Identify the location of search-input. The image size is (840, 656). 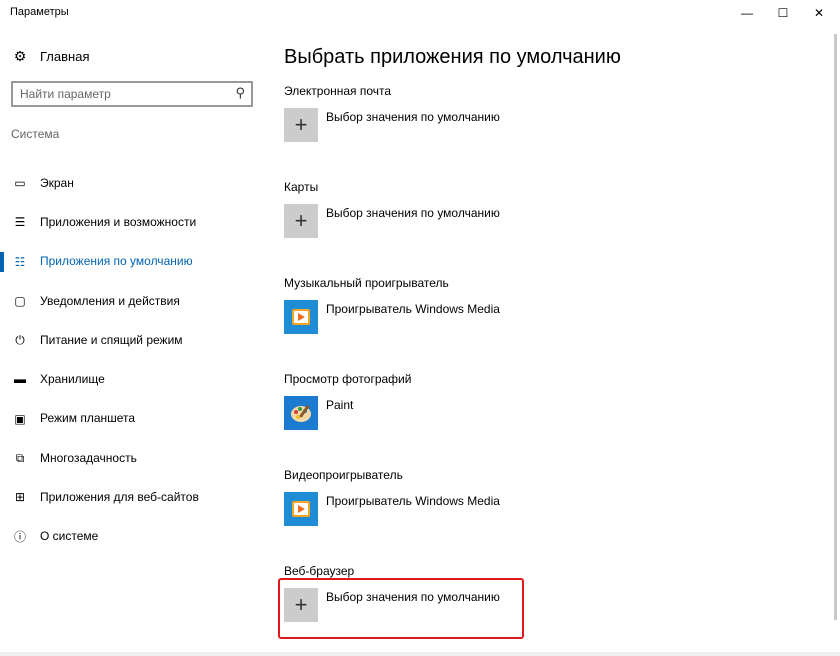
(120, 94).